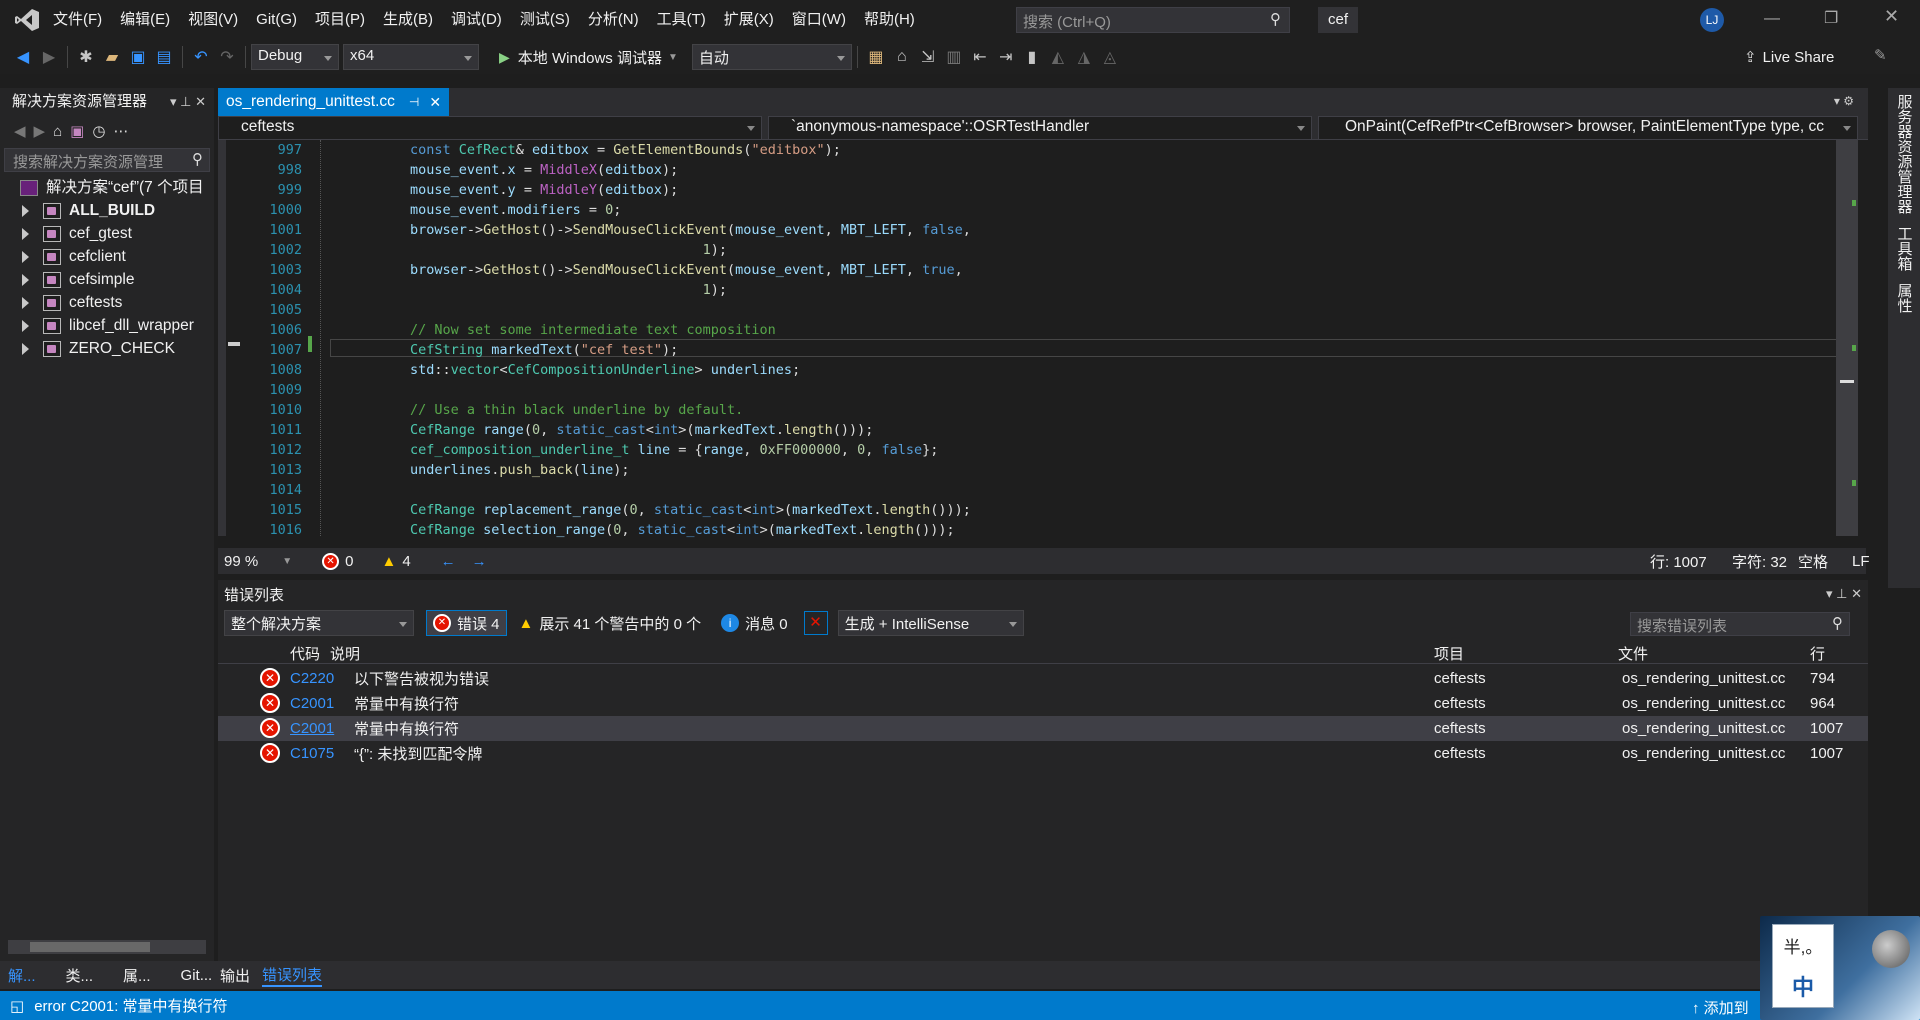 This screenshot has width=1920, height=1020. What do you see at coordinates (213, 20) in the screenshot?
I see `menu-item: 视图(V)` at bounding box center [213, 20].